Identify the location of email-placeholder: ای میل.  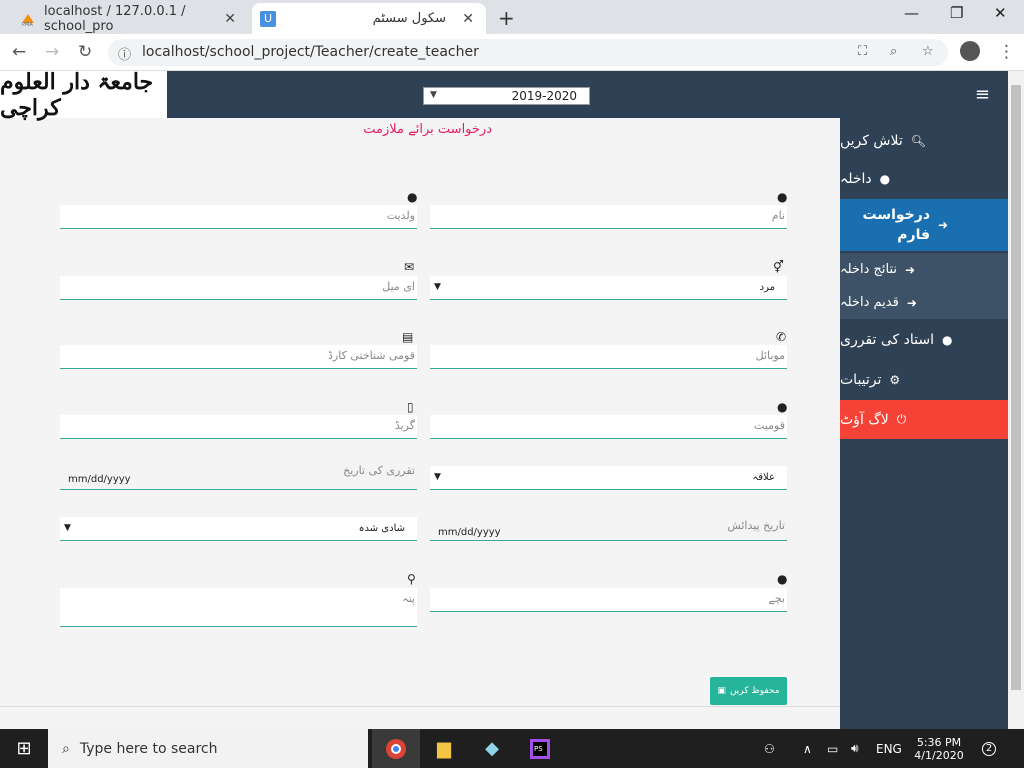
(398, 286).